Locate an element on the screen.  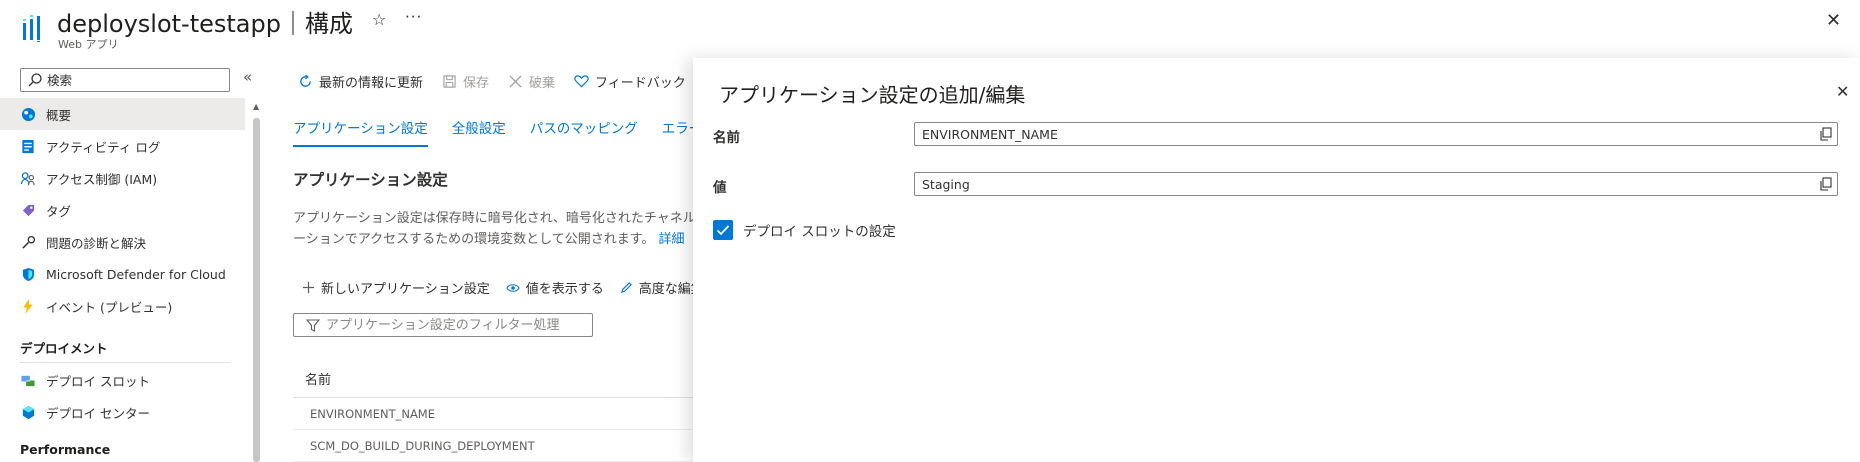
sidebar-item-tags: タグ is located at coordinates (122, 210).